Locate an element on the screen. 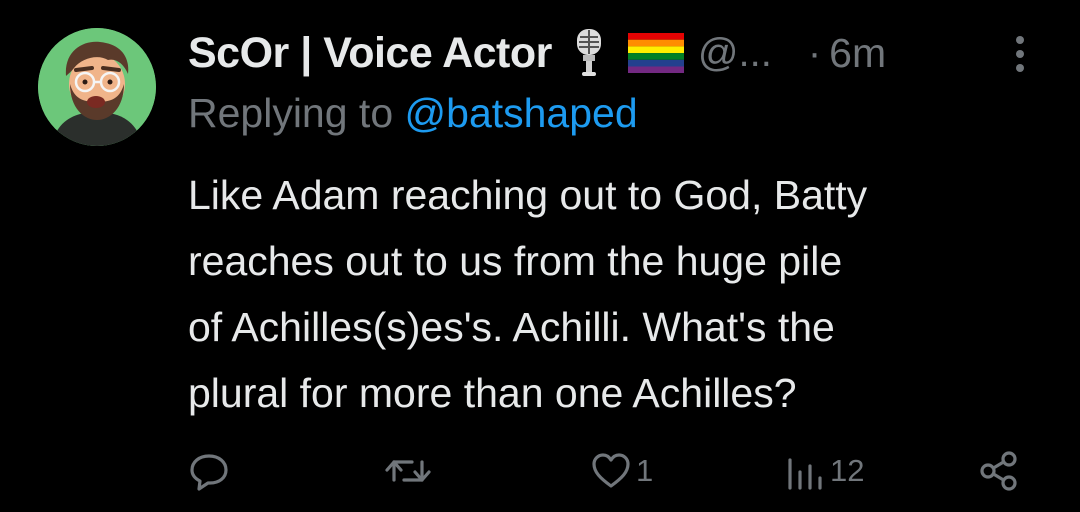 The image size is (1080, 512). tweet-text-line: reaches out to us from the huge pile is located at coordinates (515, 261).